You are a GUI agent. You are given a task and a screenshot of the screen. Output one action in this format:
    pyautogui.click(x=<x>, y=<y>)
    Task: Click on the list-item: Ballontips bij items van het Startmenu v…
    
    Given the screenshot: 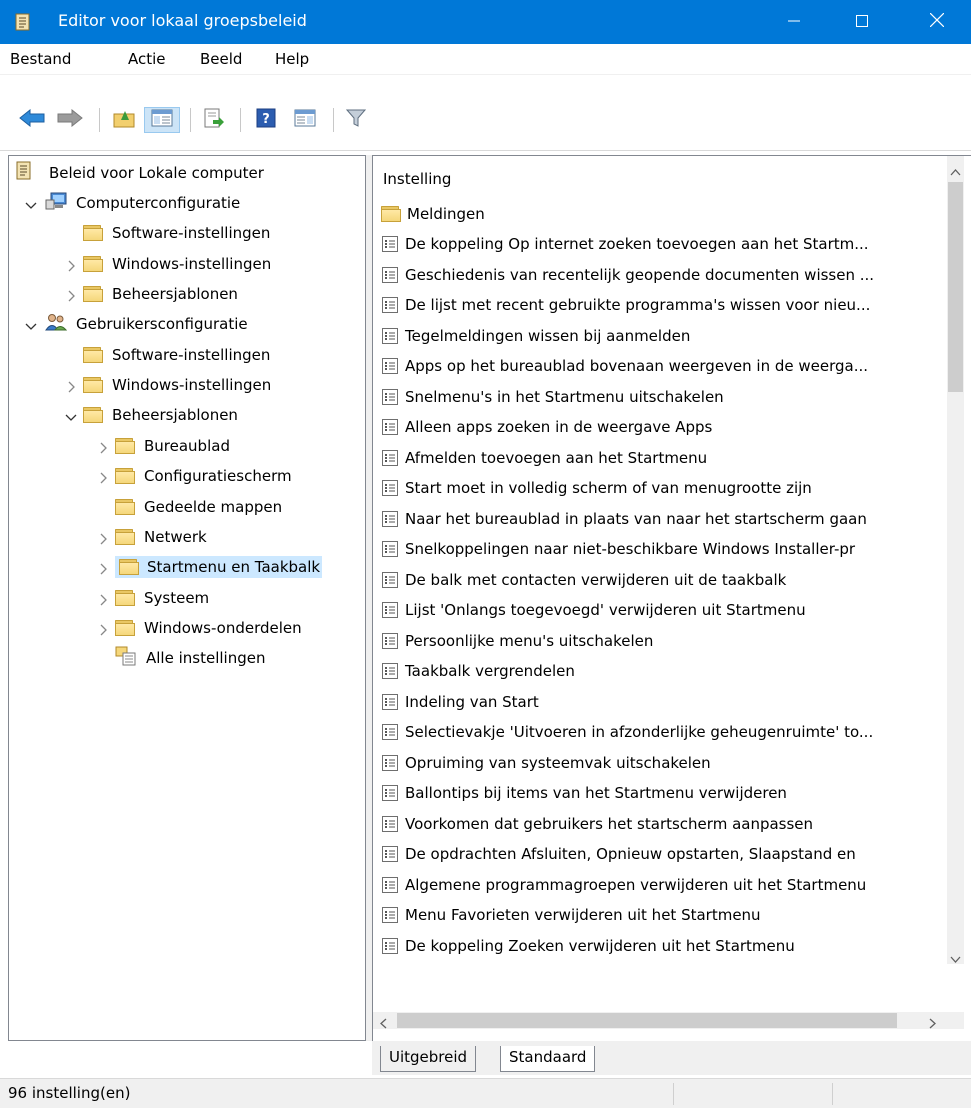 What is the action you would take?
    pyautogui.click(x=661, y=793)
    